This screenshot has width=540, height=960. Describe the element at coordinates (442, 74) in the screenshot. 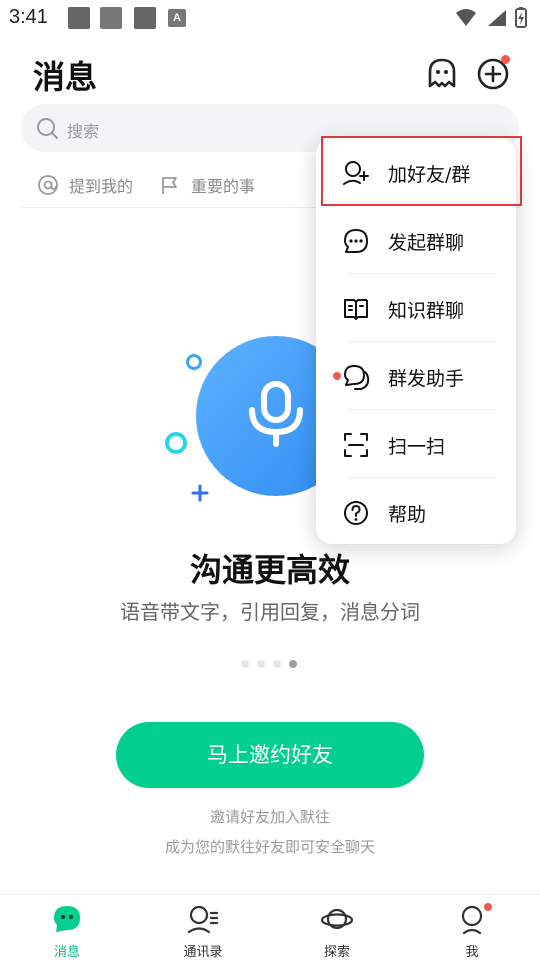

I see `ghost-icon` at that location.